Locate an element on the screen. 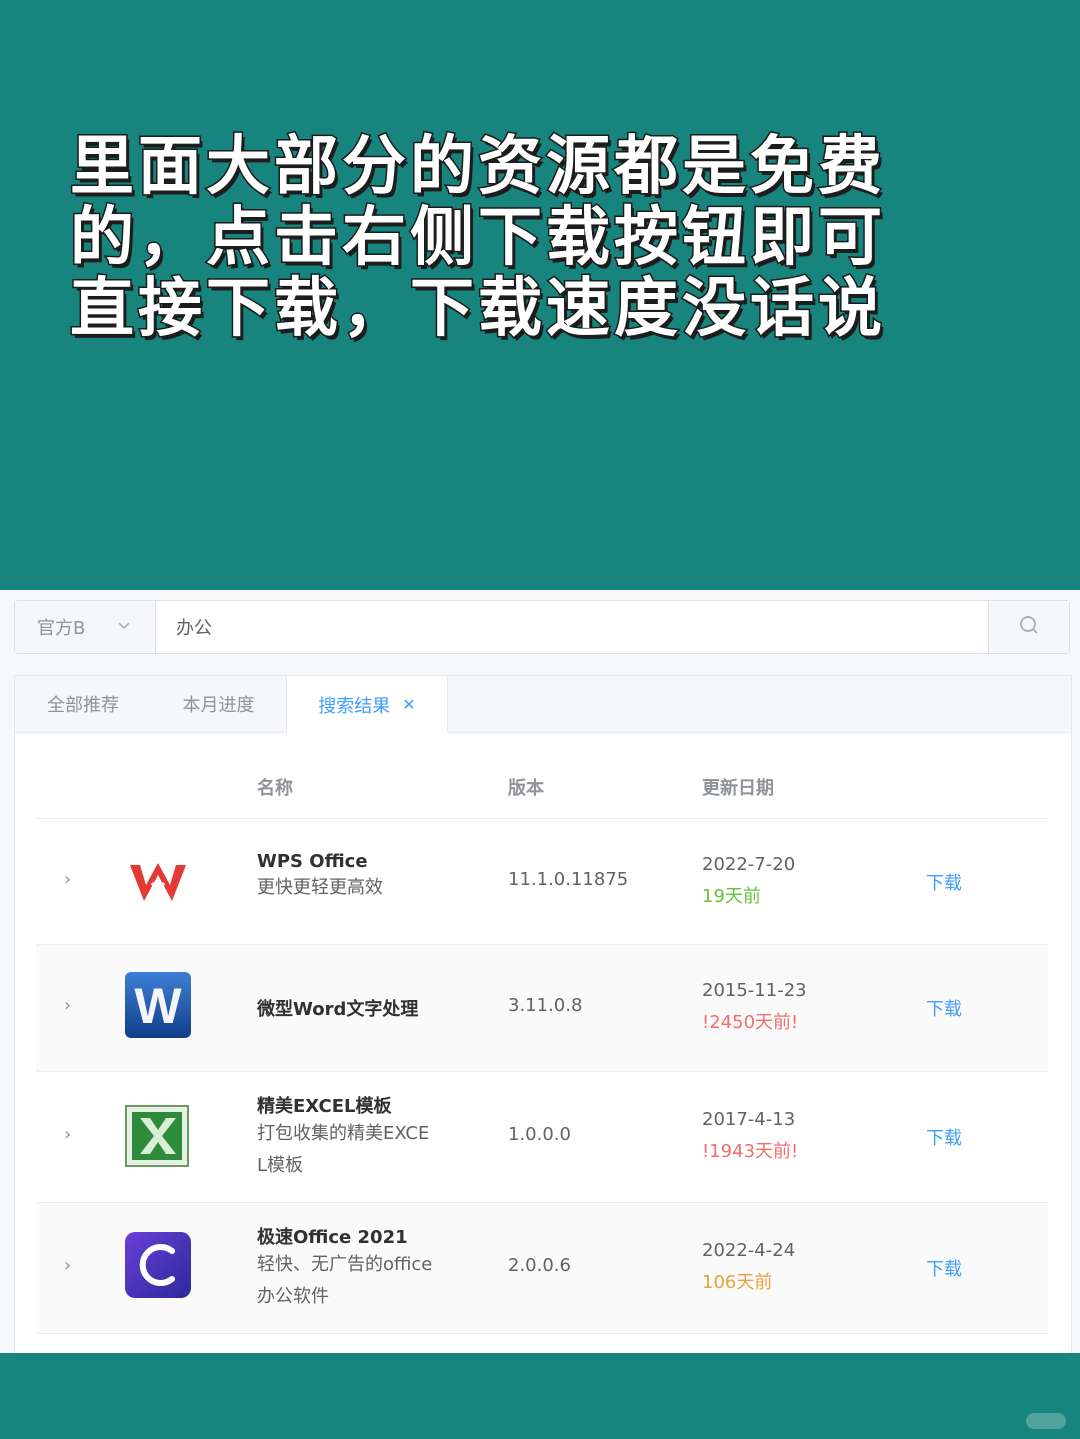 Image resolution: width=1080 pixels, height=1439 pixels. app-name-cell: 极速Office 2021 轻快、无广告的office 办公软件 is located at coordinates (344, 1268).